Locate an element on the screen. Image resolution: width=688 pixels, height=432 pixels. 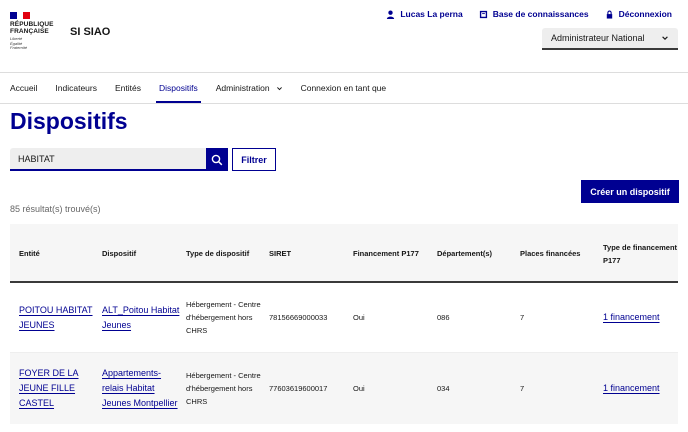
marianne-flag-icon is located at coordinates (20, 15).